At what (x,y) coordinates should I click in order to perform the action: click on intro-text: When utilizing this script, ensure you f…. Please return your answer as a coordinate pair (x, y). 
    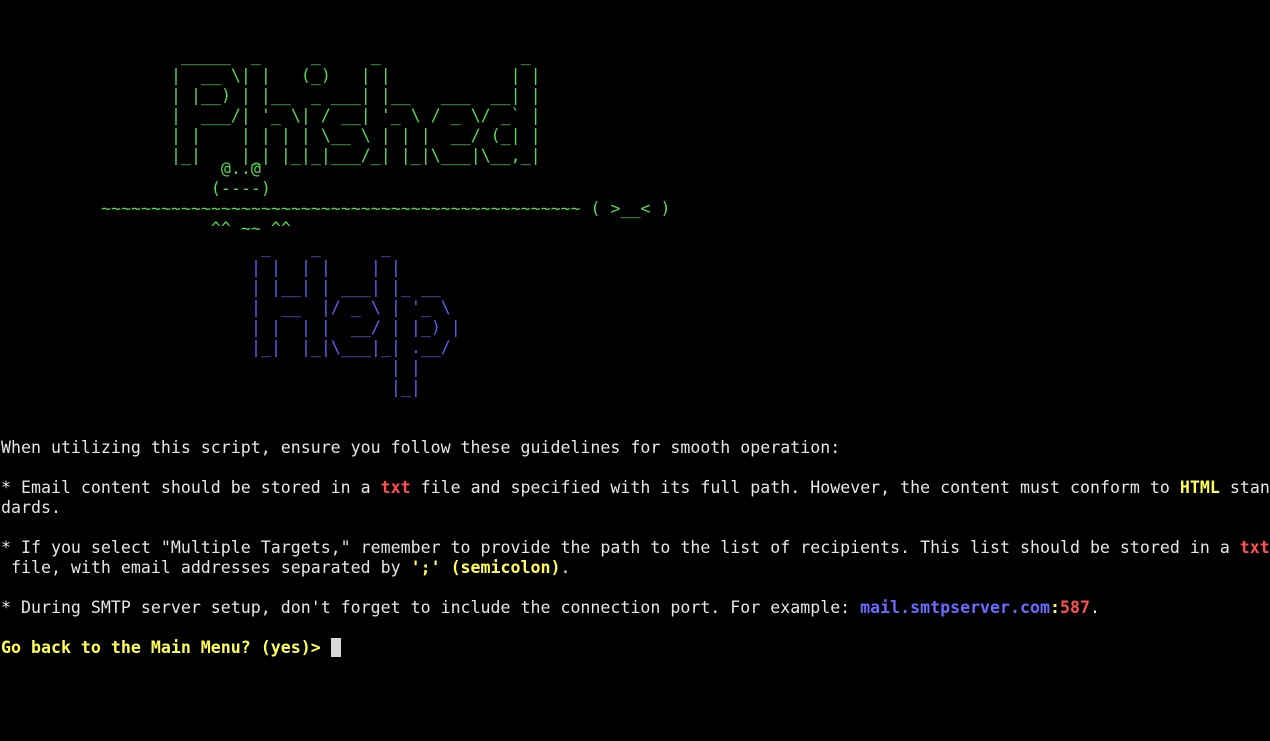
    Looking at the image, I should click on (421, 447).